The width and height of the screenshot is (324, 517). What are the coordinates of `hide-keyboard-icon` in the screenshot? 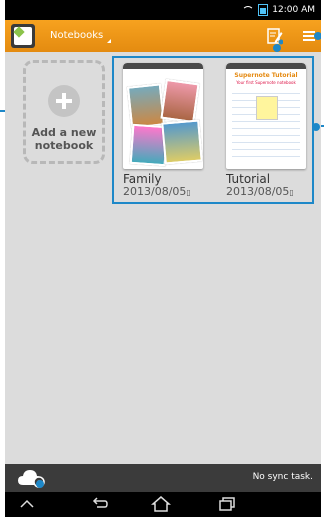 It's located at (27, 504).